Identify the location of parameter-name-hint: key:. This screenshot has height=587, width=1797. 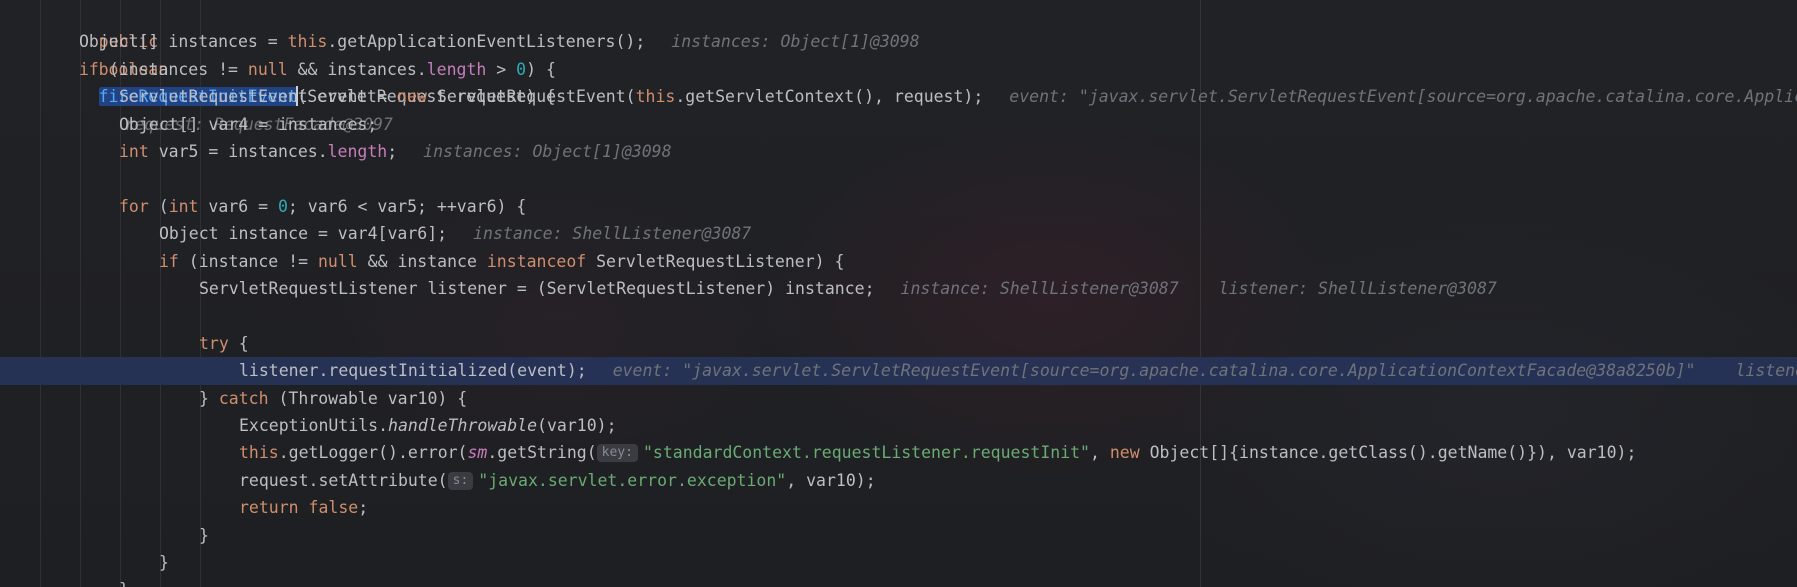
(617, 453).